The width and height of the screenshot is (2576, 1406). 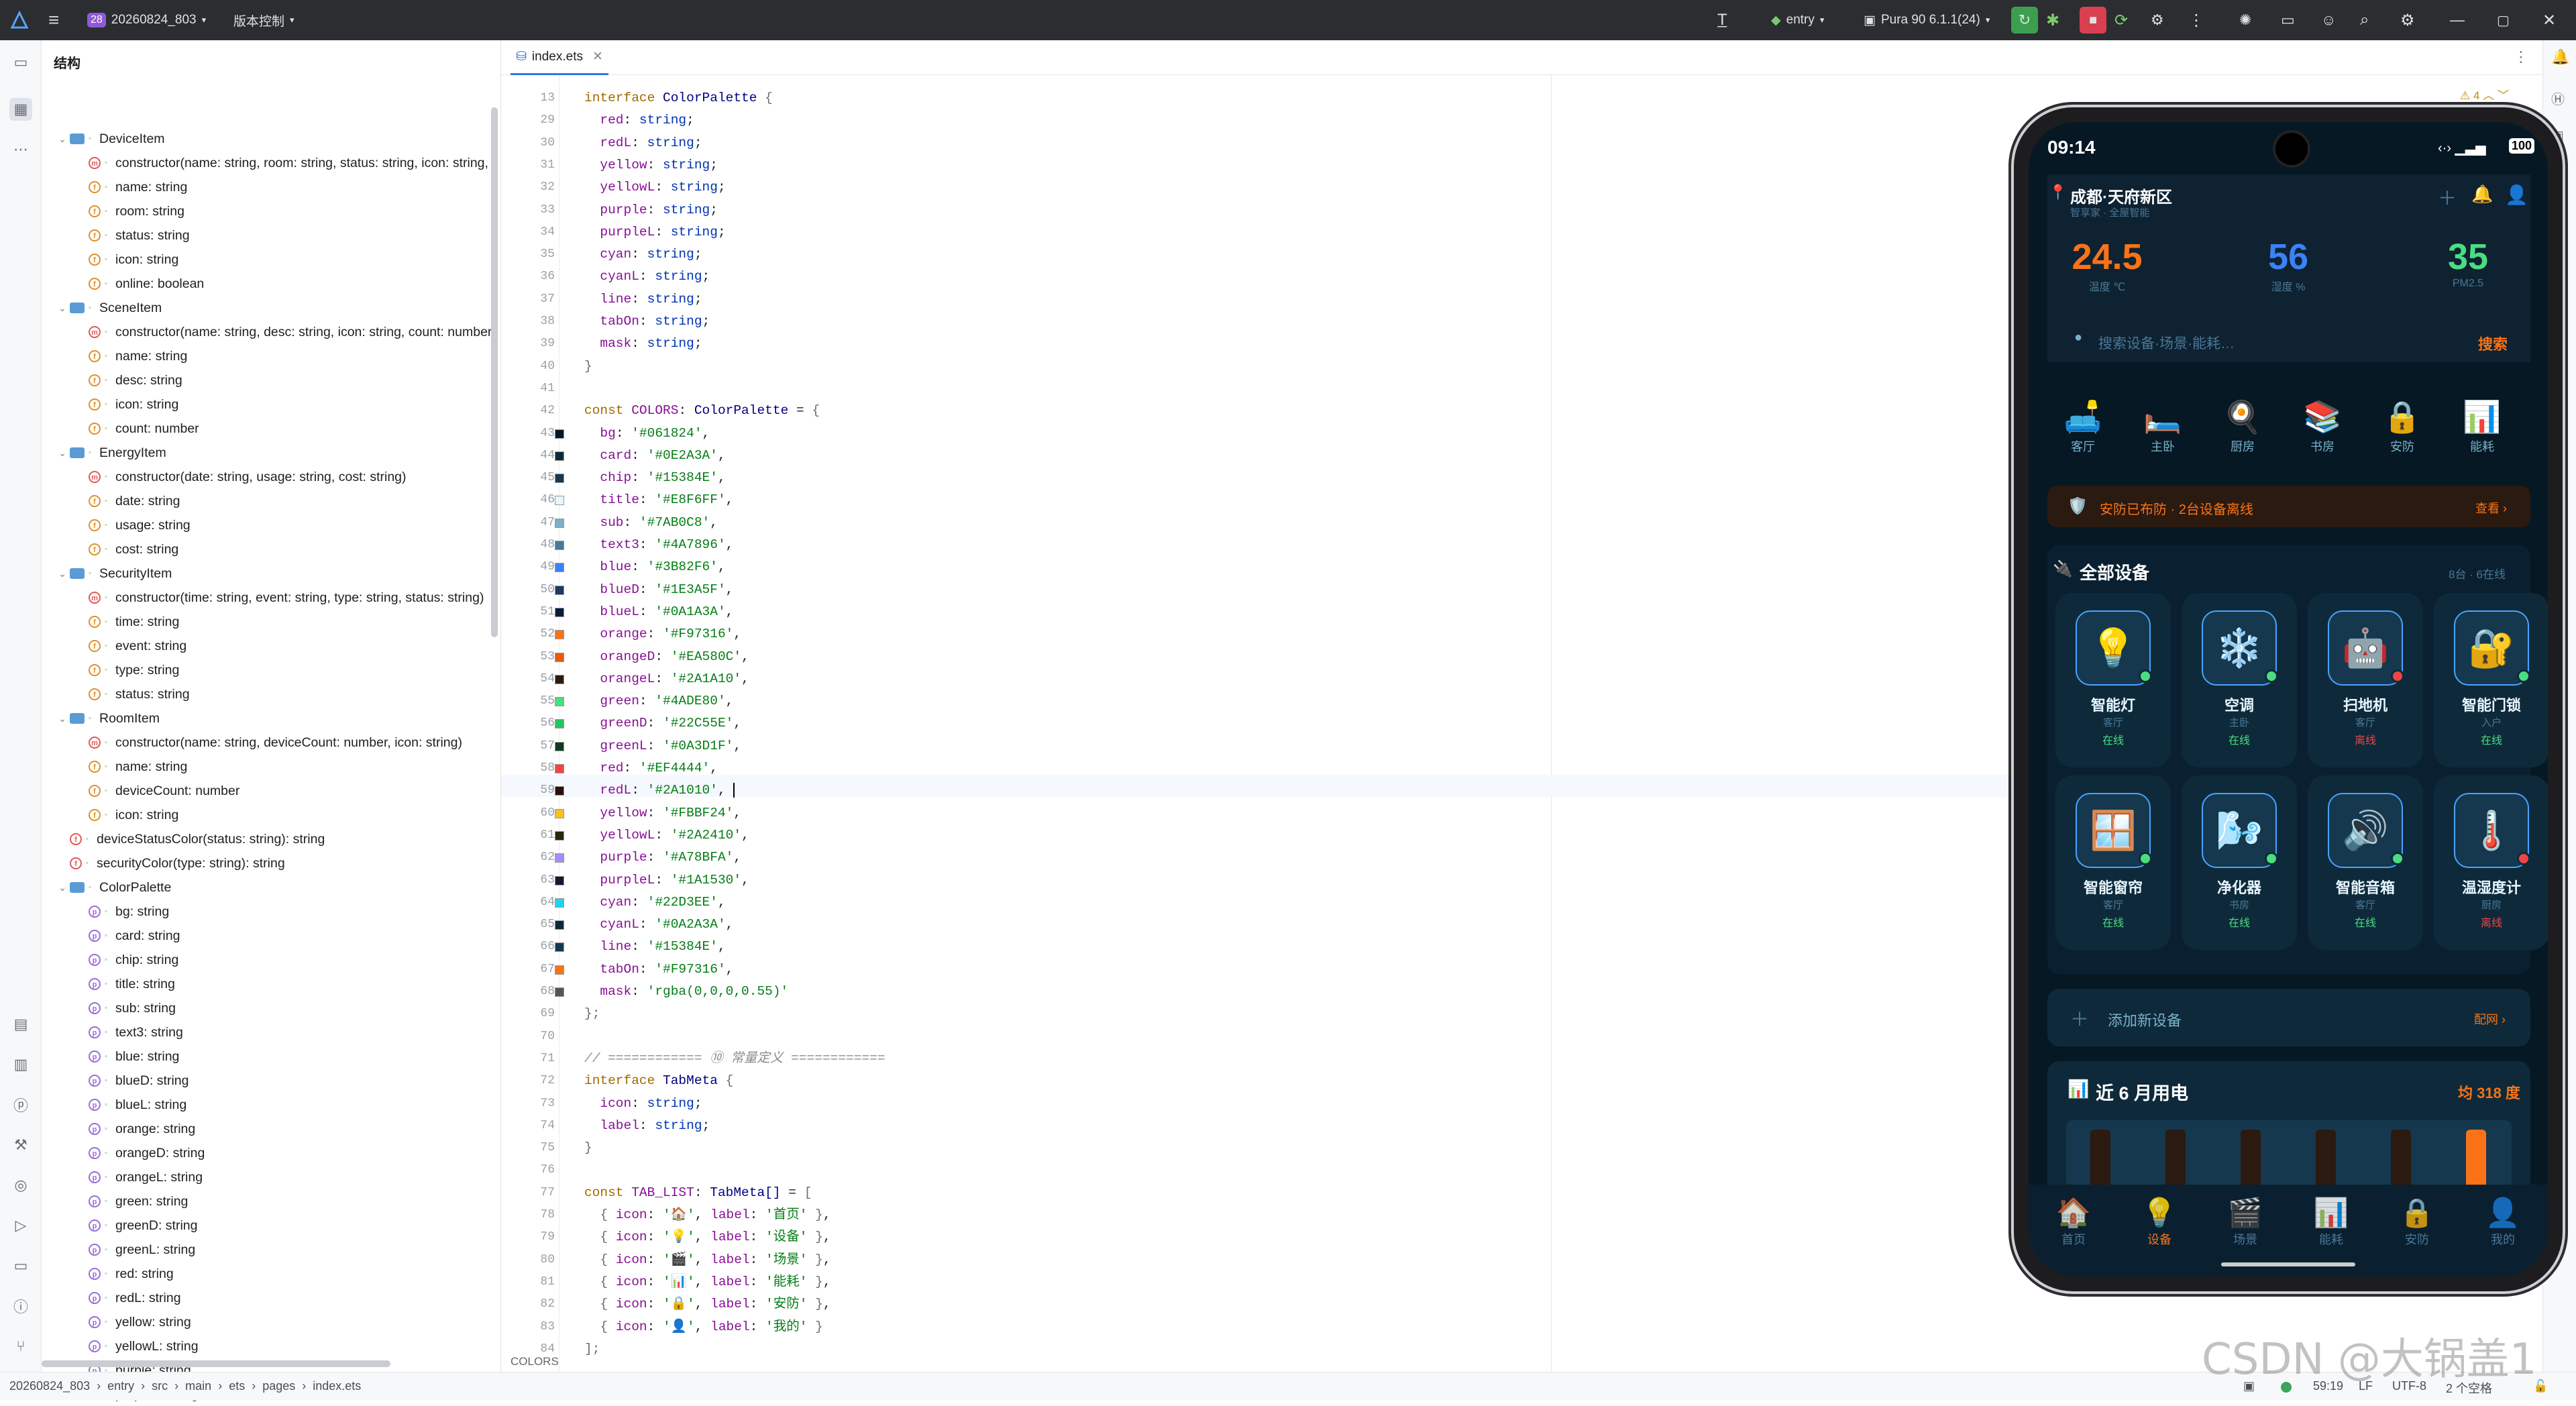 What do you see at coordinates (216, 1363) in the screenshot?
I see `tree-h-scrollbar` at bounding box center [216, 1363].